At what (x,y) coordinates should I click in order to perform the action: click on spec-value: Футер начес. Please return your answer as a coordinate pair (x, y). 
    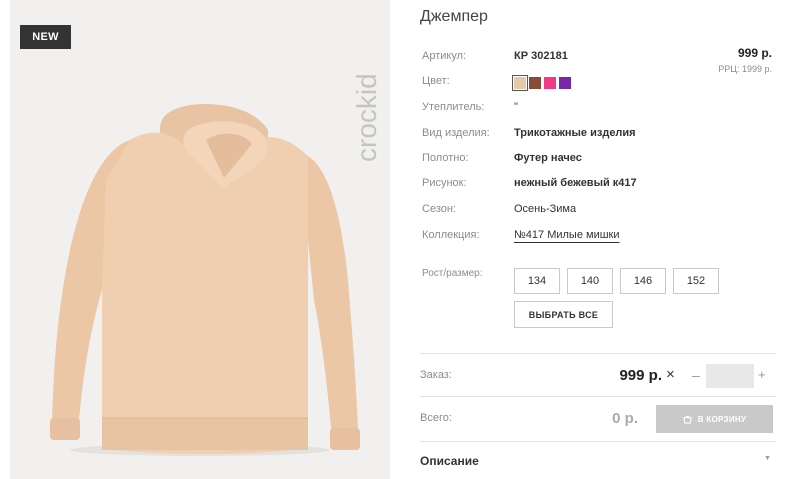
    Looking at the image, I should click on (548, 158).